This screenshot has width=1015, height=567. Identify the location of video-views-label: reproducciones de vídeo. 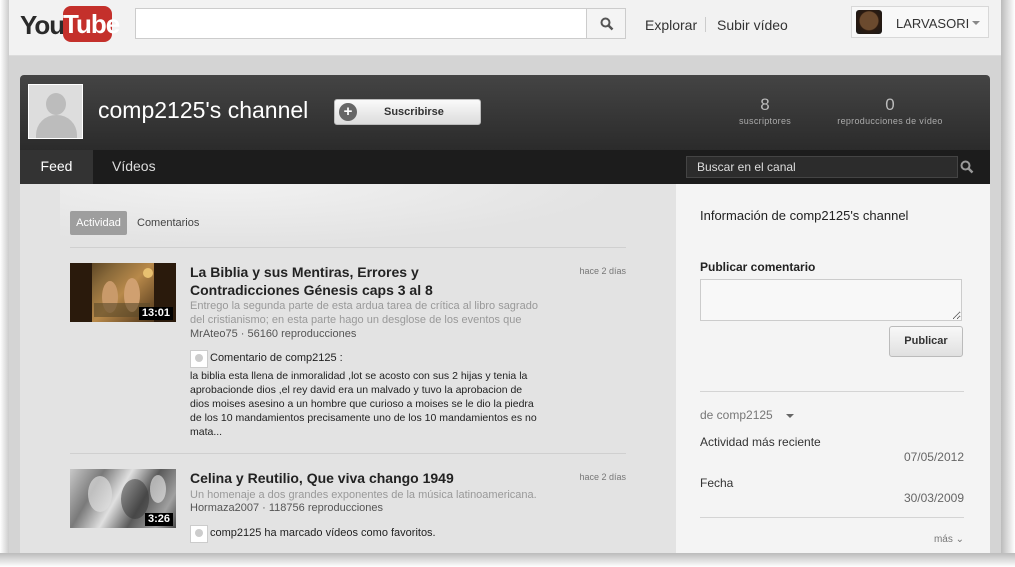
(890, 121).